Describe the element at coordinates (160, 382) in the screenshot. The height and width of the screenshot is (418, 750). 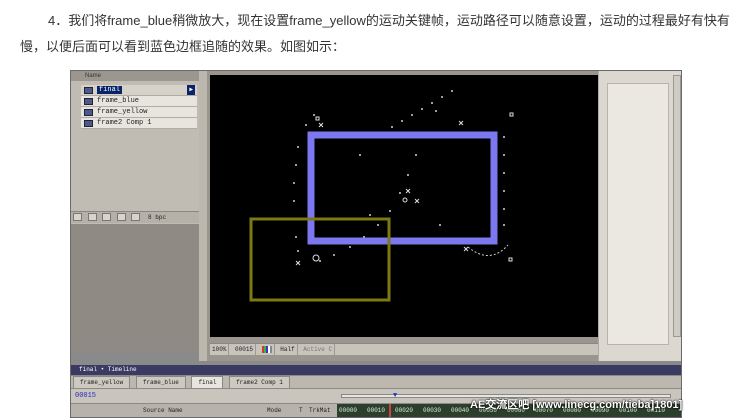
I see `tab-frame-blue: frame_blue` at that location.